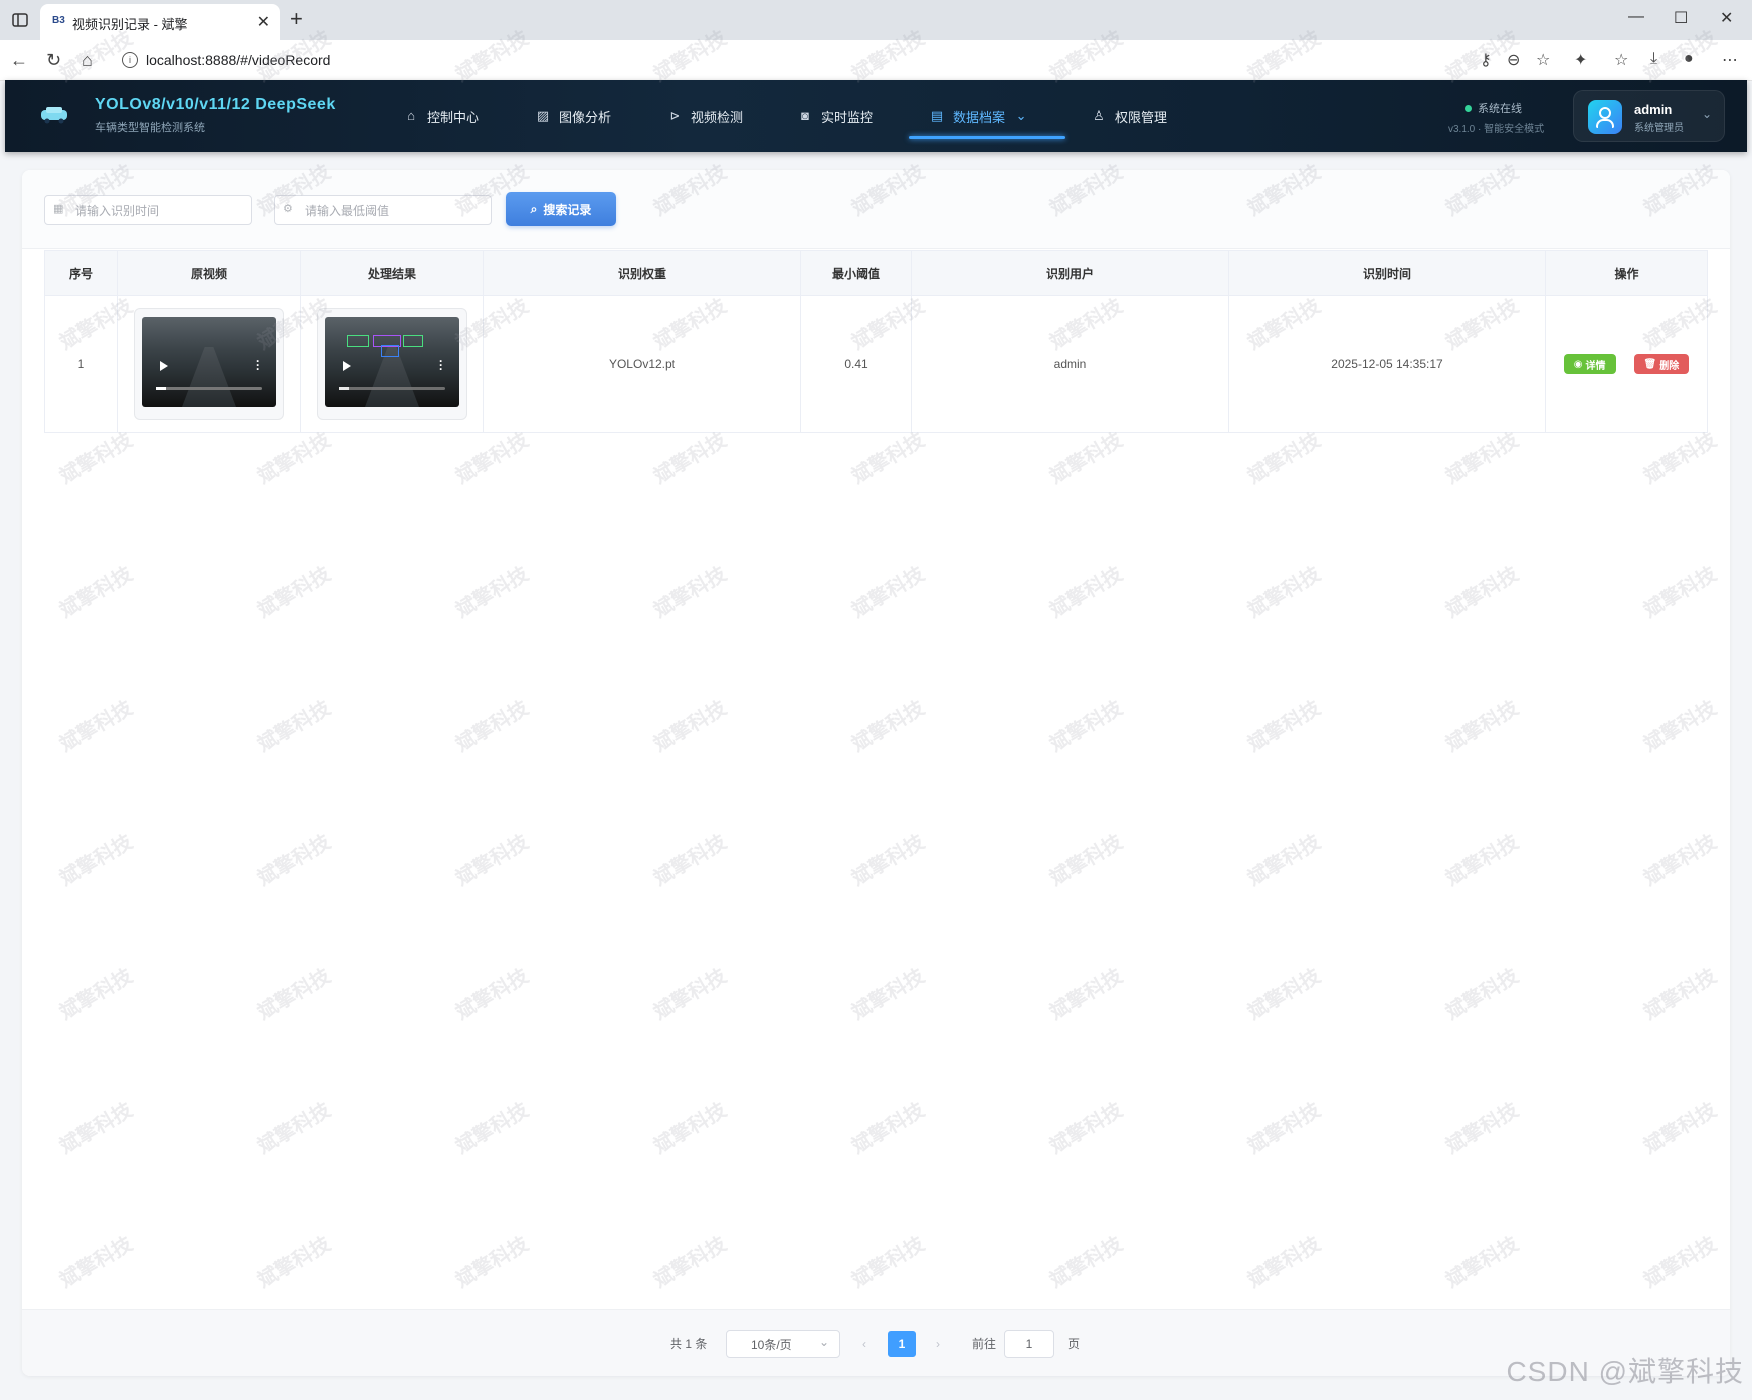 The width and height of the screenshot is (1752, 1400). Describe the element at coordinates (938, 1344) in the screenshot. I see `next-page-icon: ›` at that location.